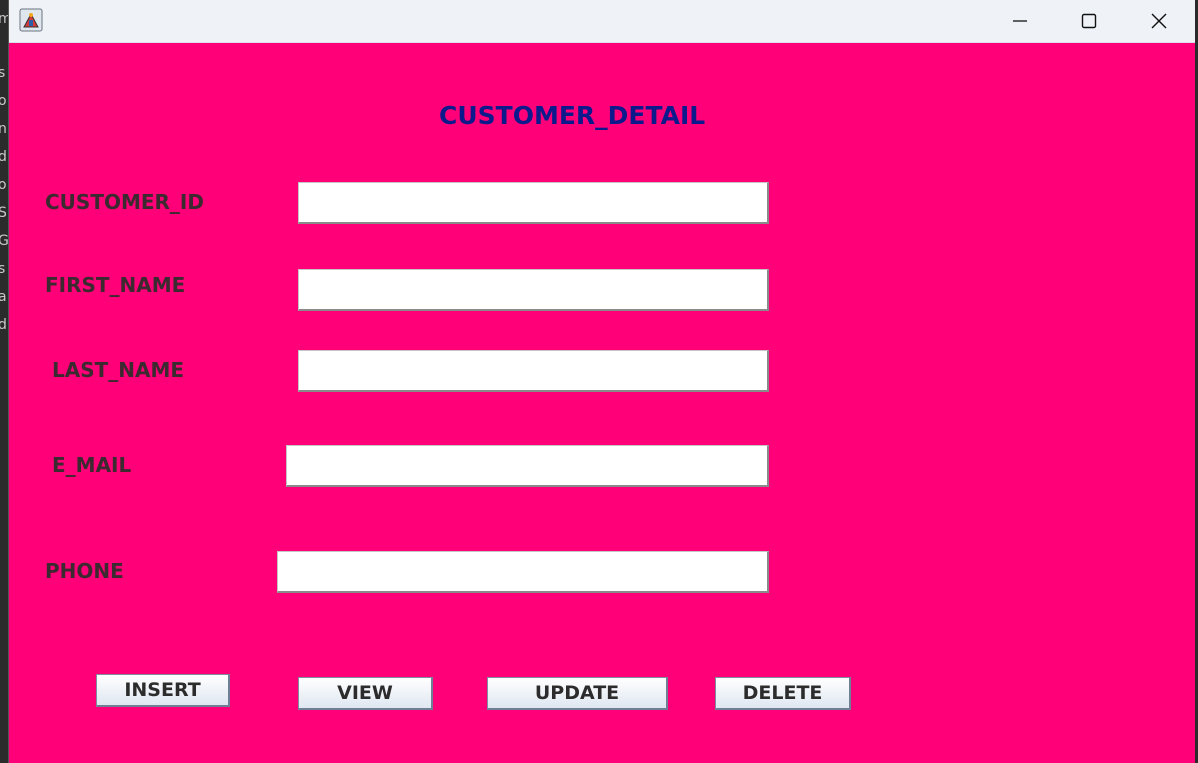  Describe the element at coordinates (527, 466) in the screenshot. I see `email-input` at that location.